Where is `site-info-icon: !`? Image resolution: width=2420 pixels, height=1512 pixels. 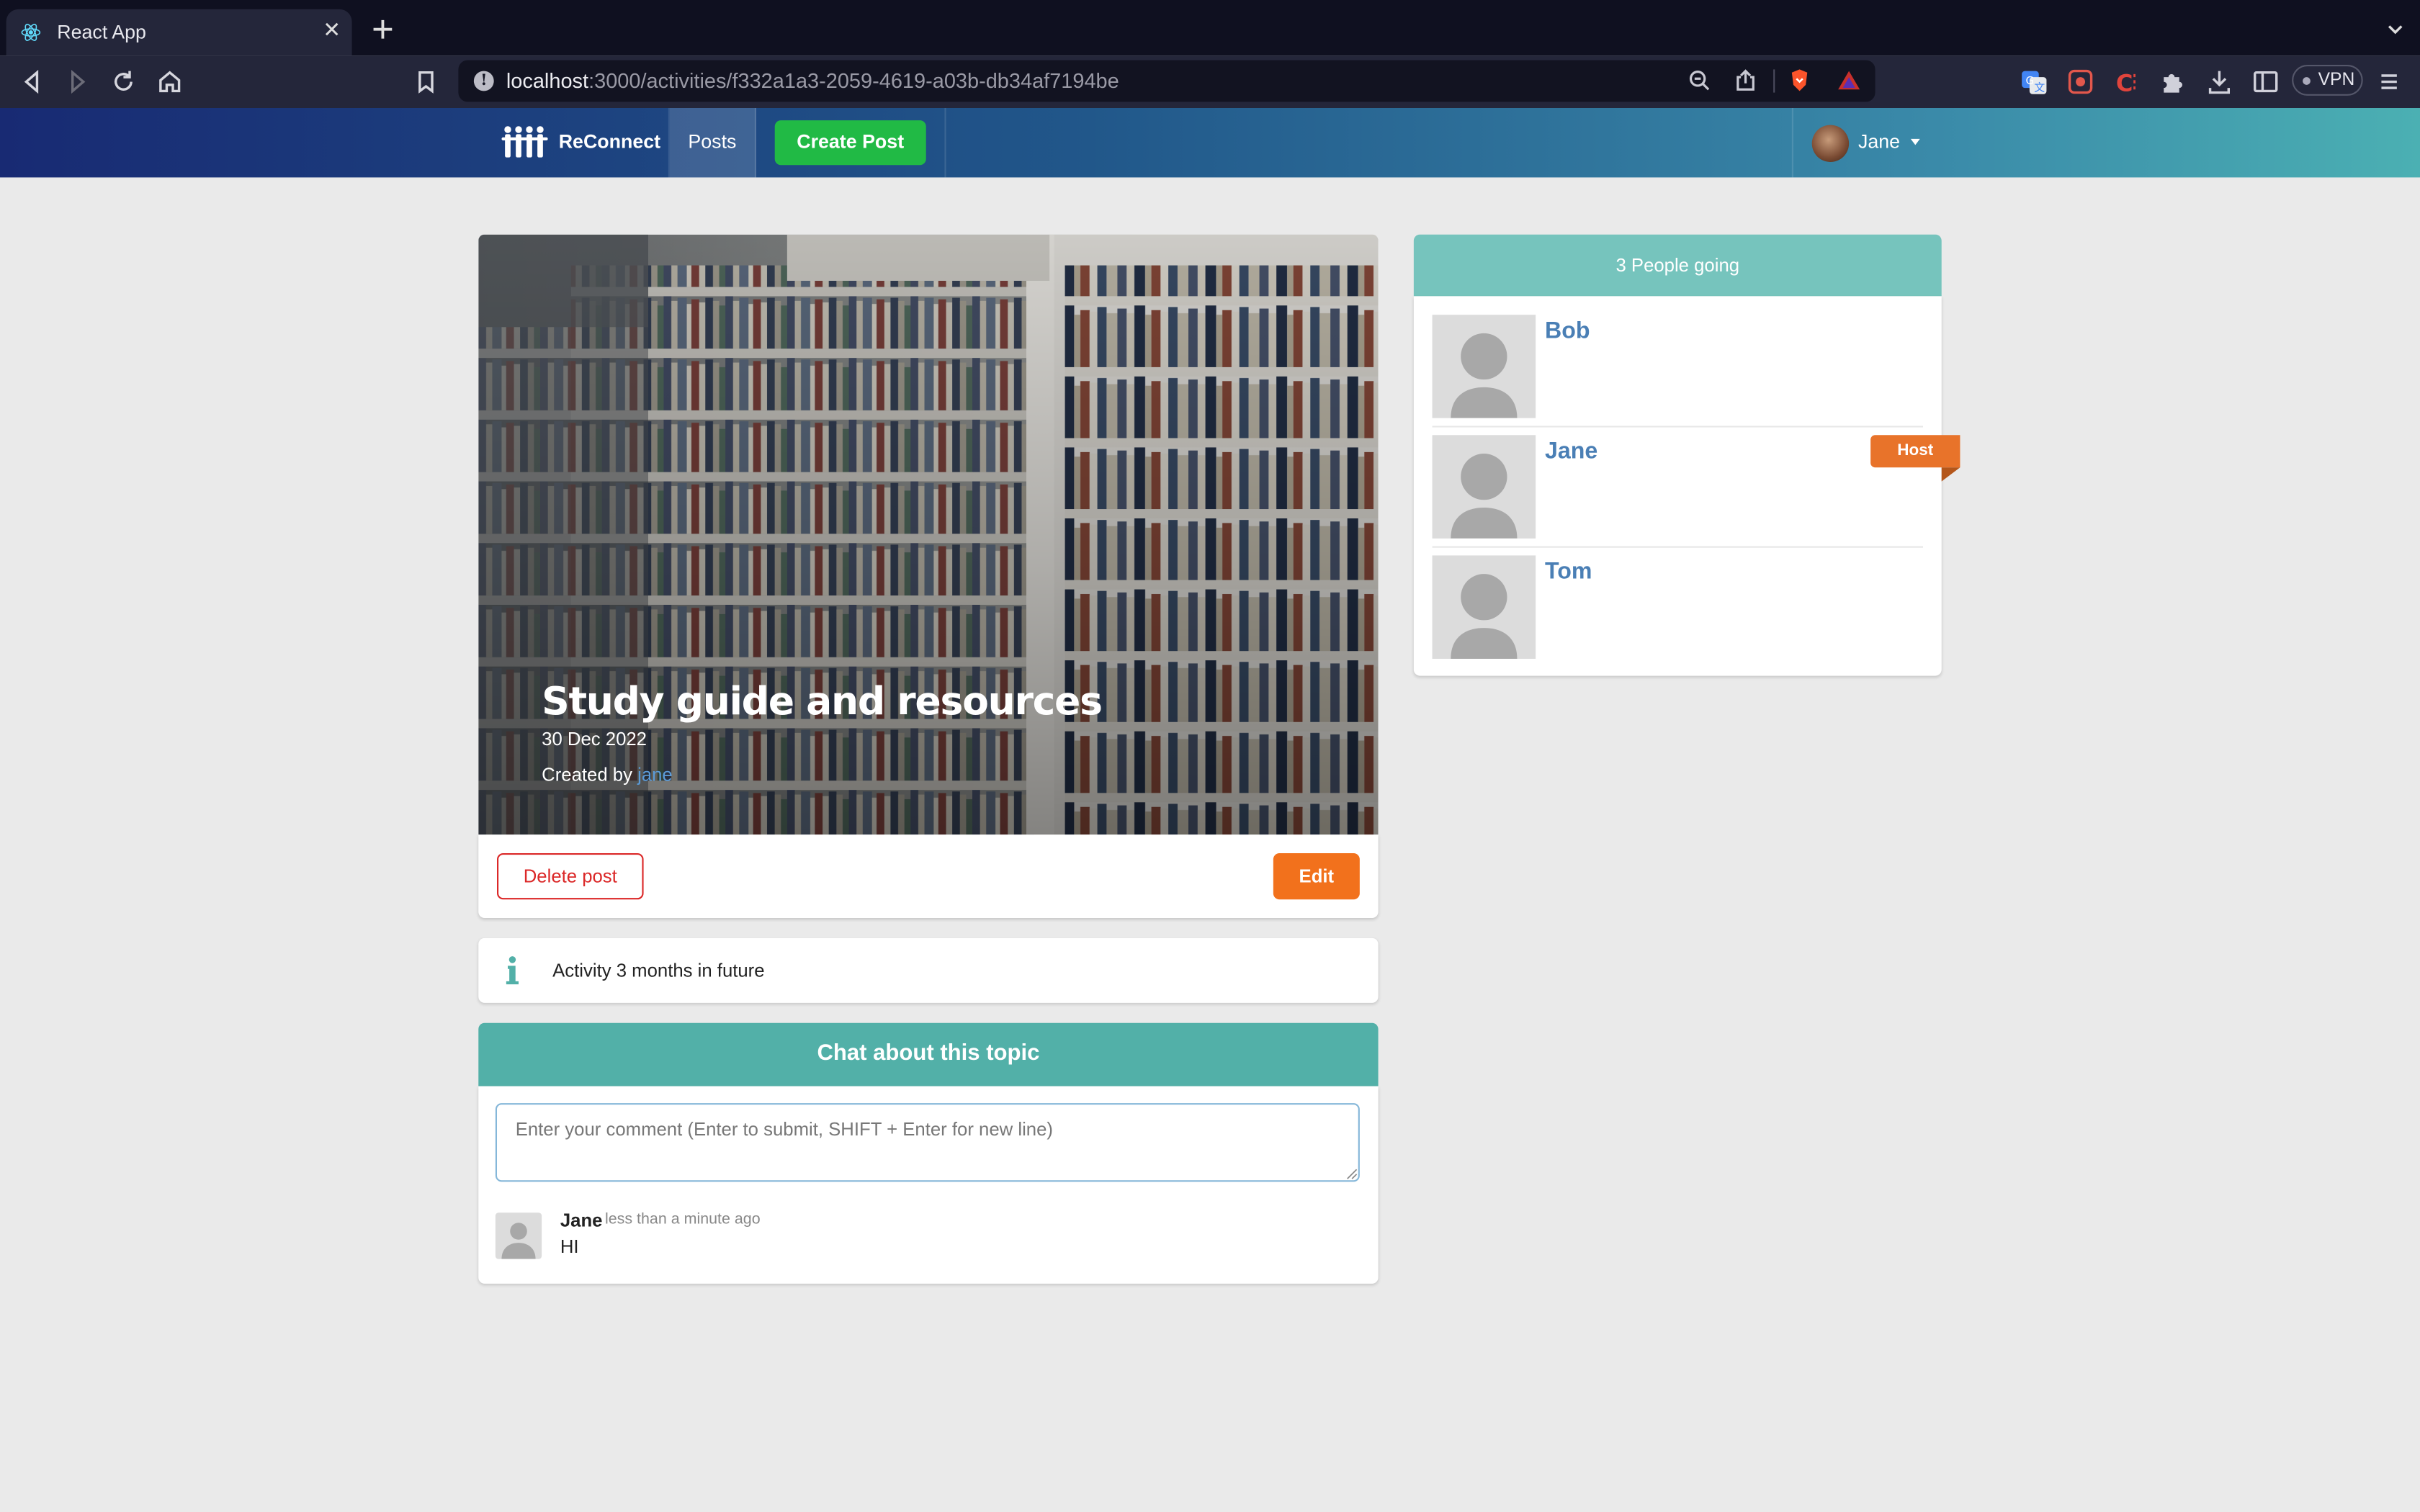
site-info-icon: ! is located at coordinates (483, 81).